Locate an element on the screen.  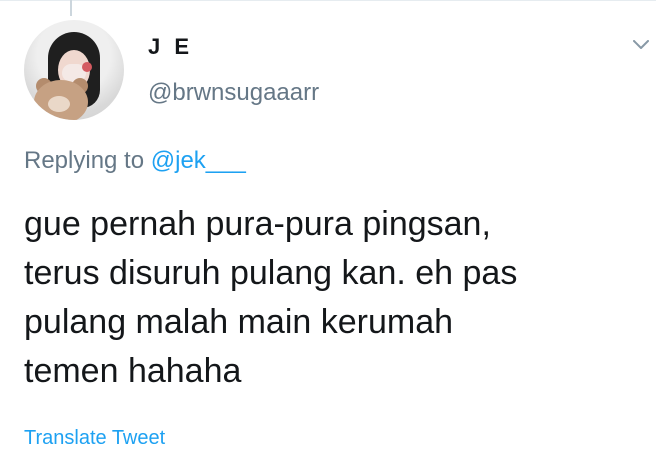
username: @brwnsugaaarr is located at coordinates (233, 93).